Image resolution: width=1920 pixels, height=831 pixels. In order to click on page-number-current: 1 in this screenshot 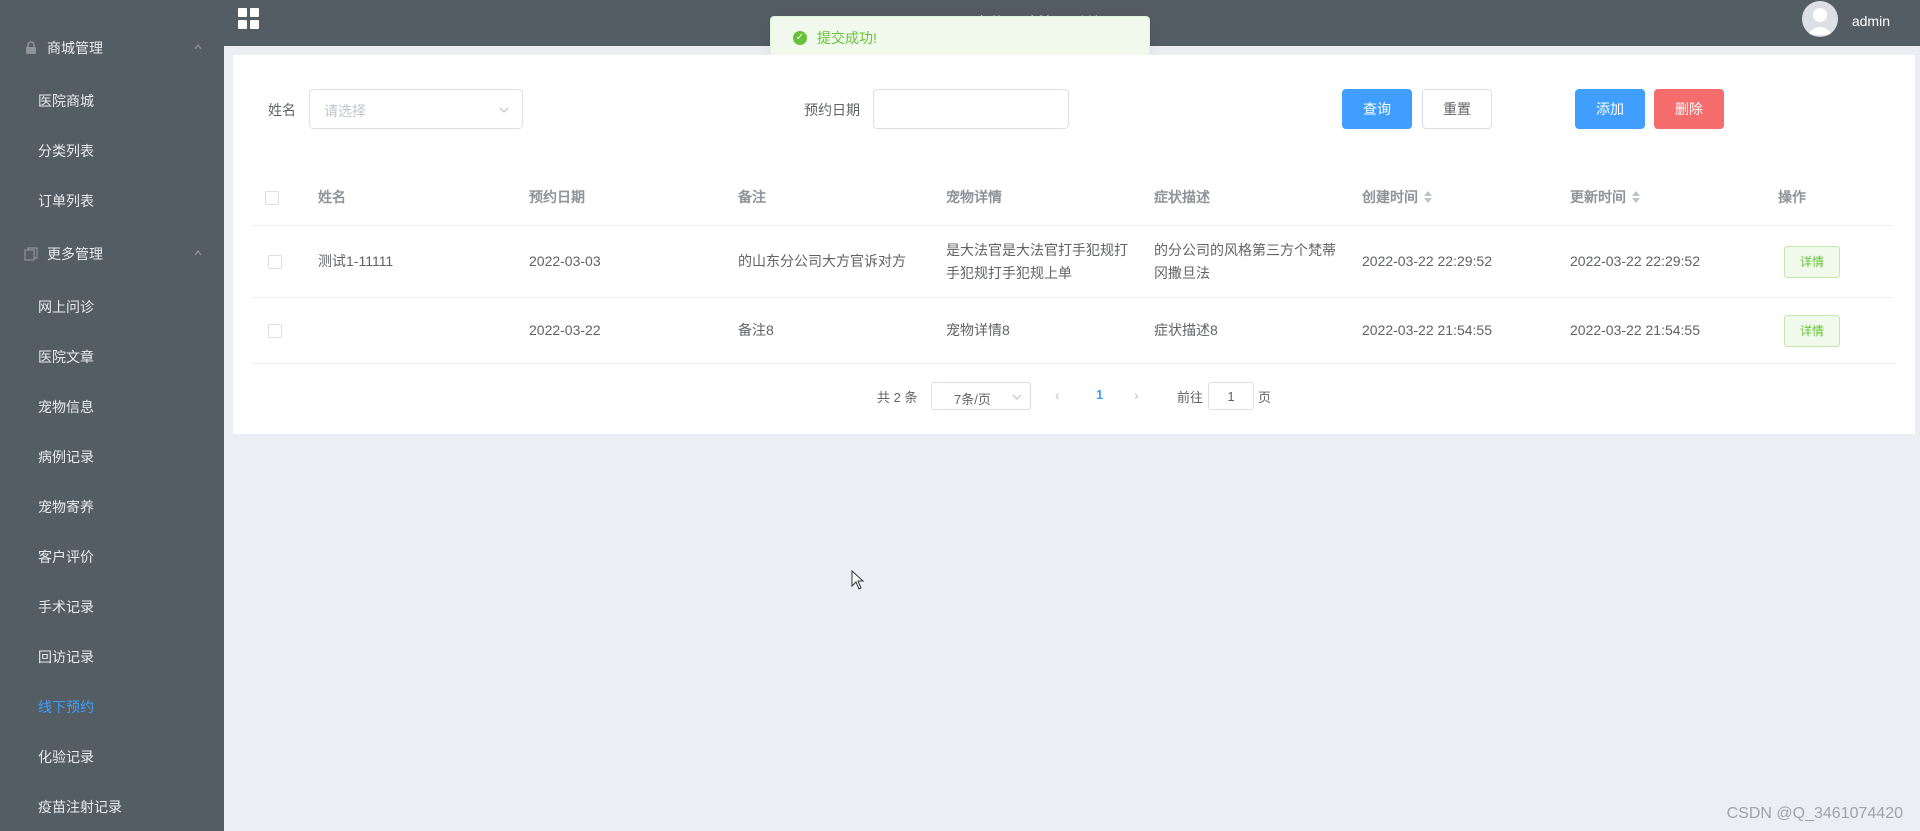, I will do `click(1099, 394)`.